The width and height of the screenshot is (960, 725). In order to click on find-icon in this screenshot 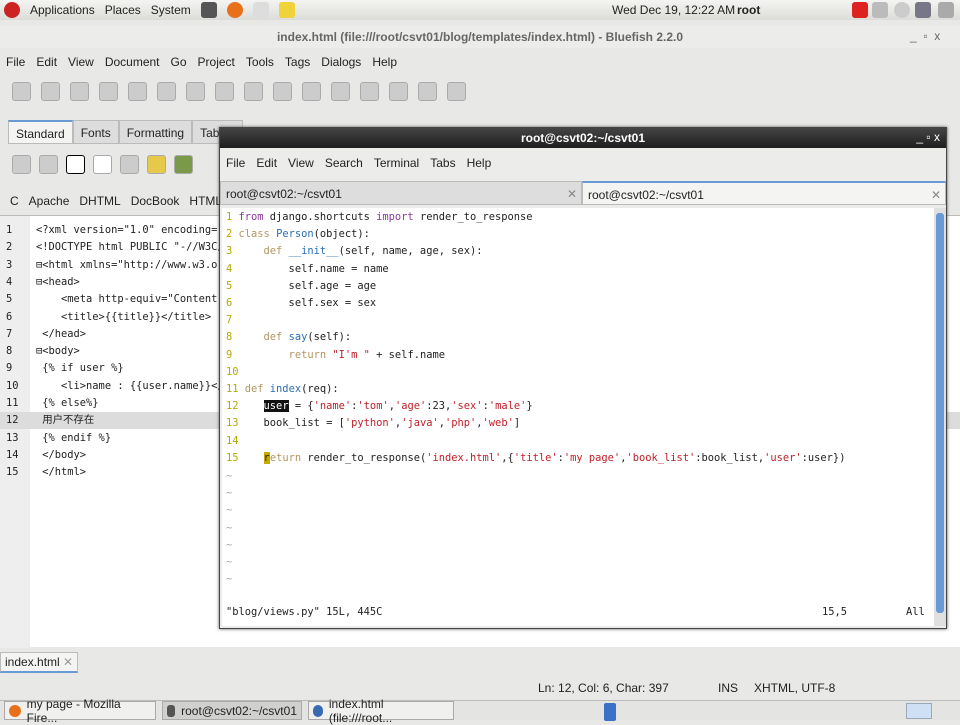, I will do `click(253, 91)`.